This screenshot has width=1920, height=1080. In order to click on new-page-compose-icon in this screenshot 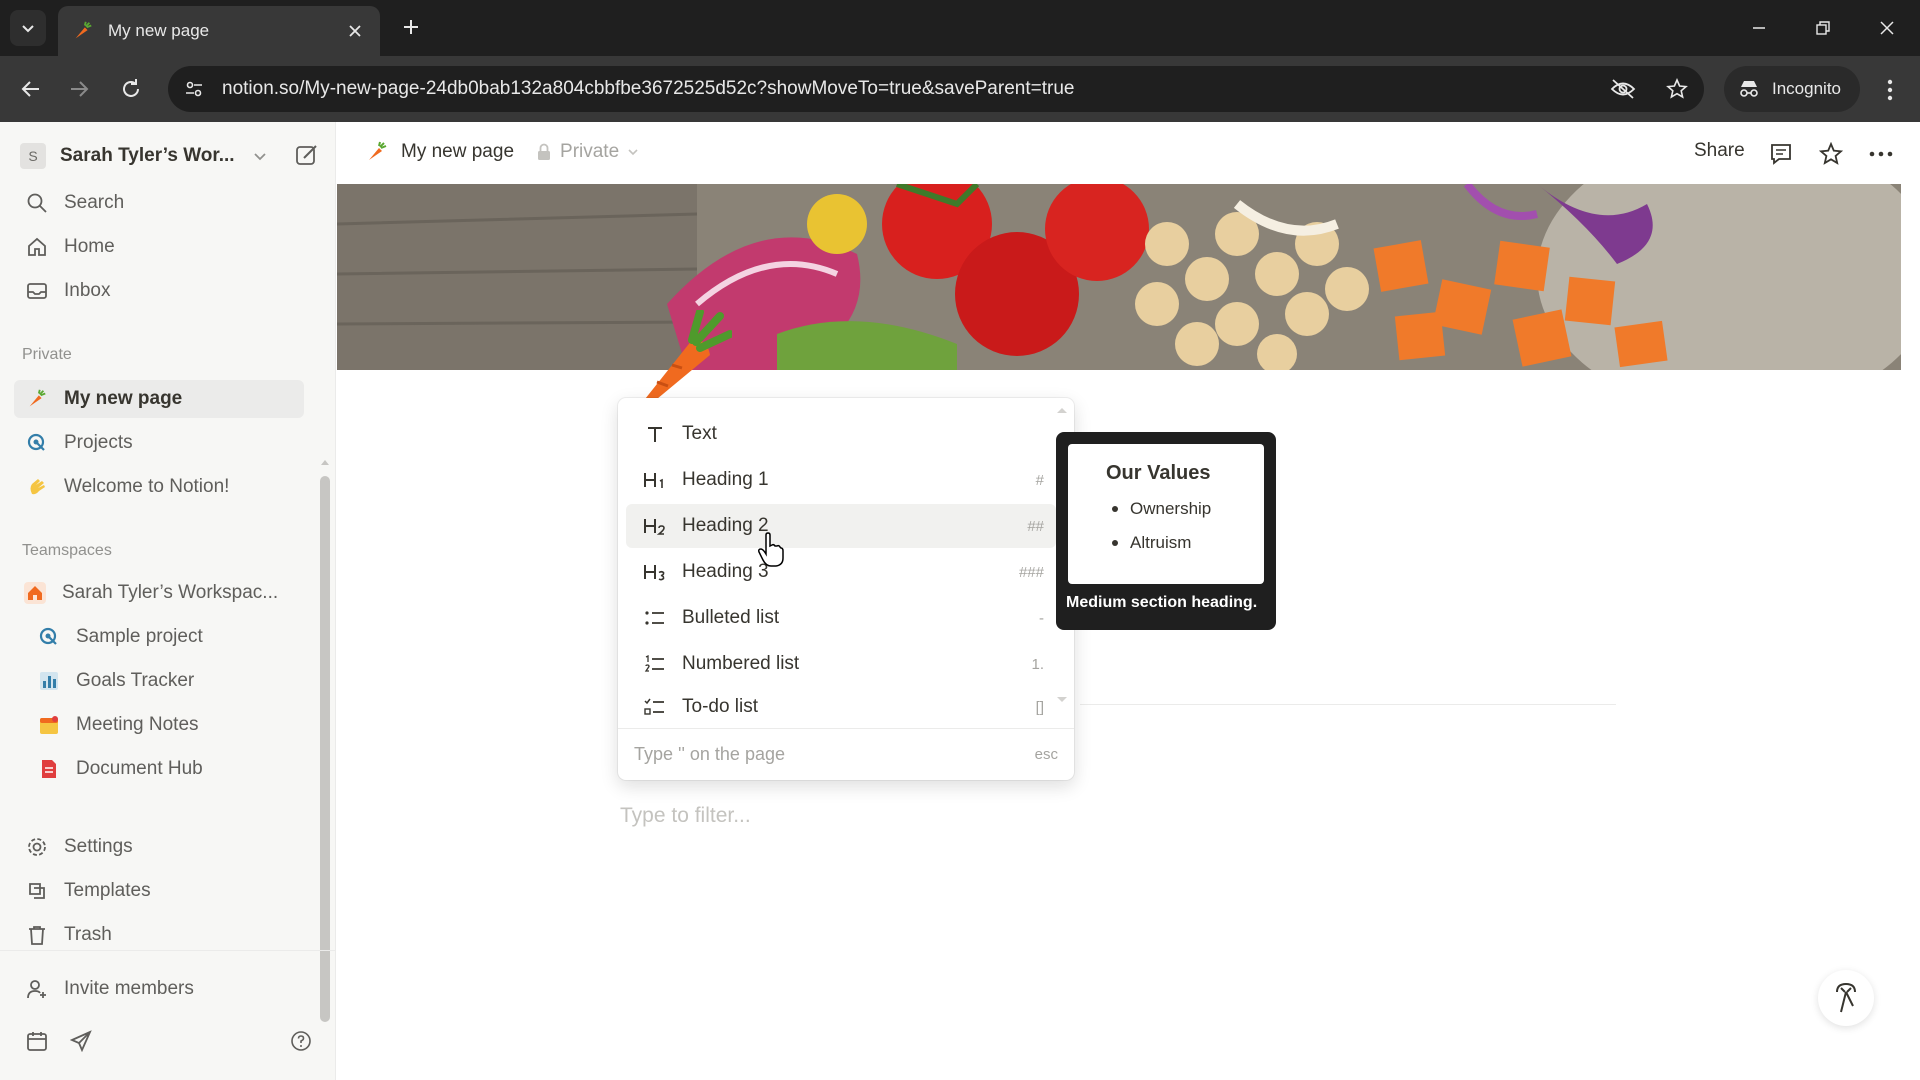, I will do `click(307, 155)`.